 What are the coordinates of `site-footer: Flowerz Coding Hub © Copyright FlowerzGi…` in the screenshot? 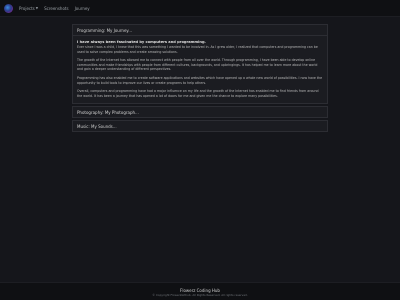 It's located at (200, 291).